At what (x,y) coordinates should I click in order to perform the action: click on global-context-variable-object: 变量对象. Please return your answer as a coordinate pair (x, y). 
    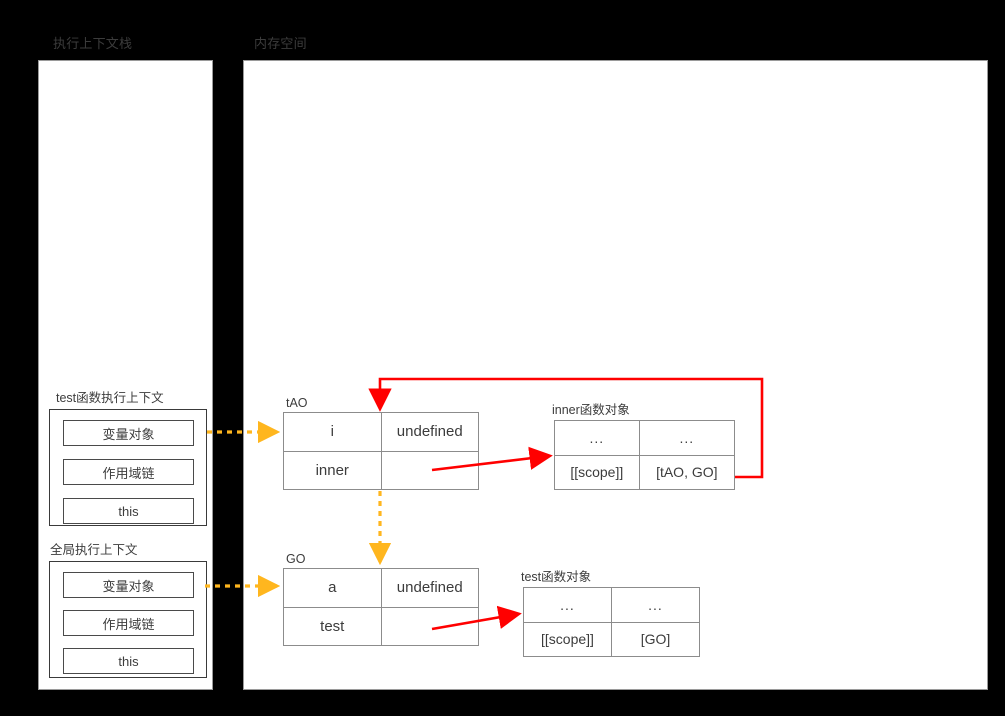
    Looking at the image, I should click on (128, 585).